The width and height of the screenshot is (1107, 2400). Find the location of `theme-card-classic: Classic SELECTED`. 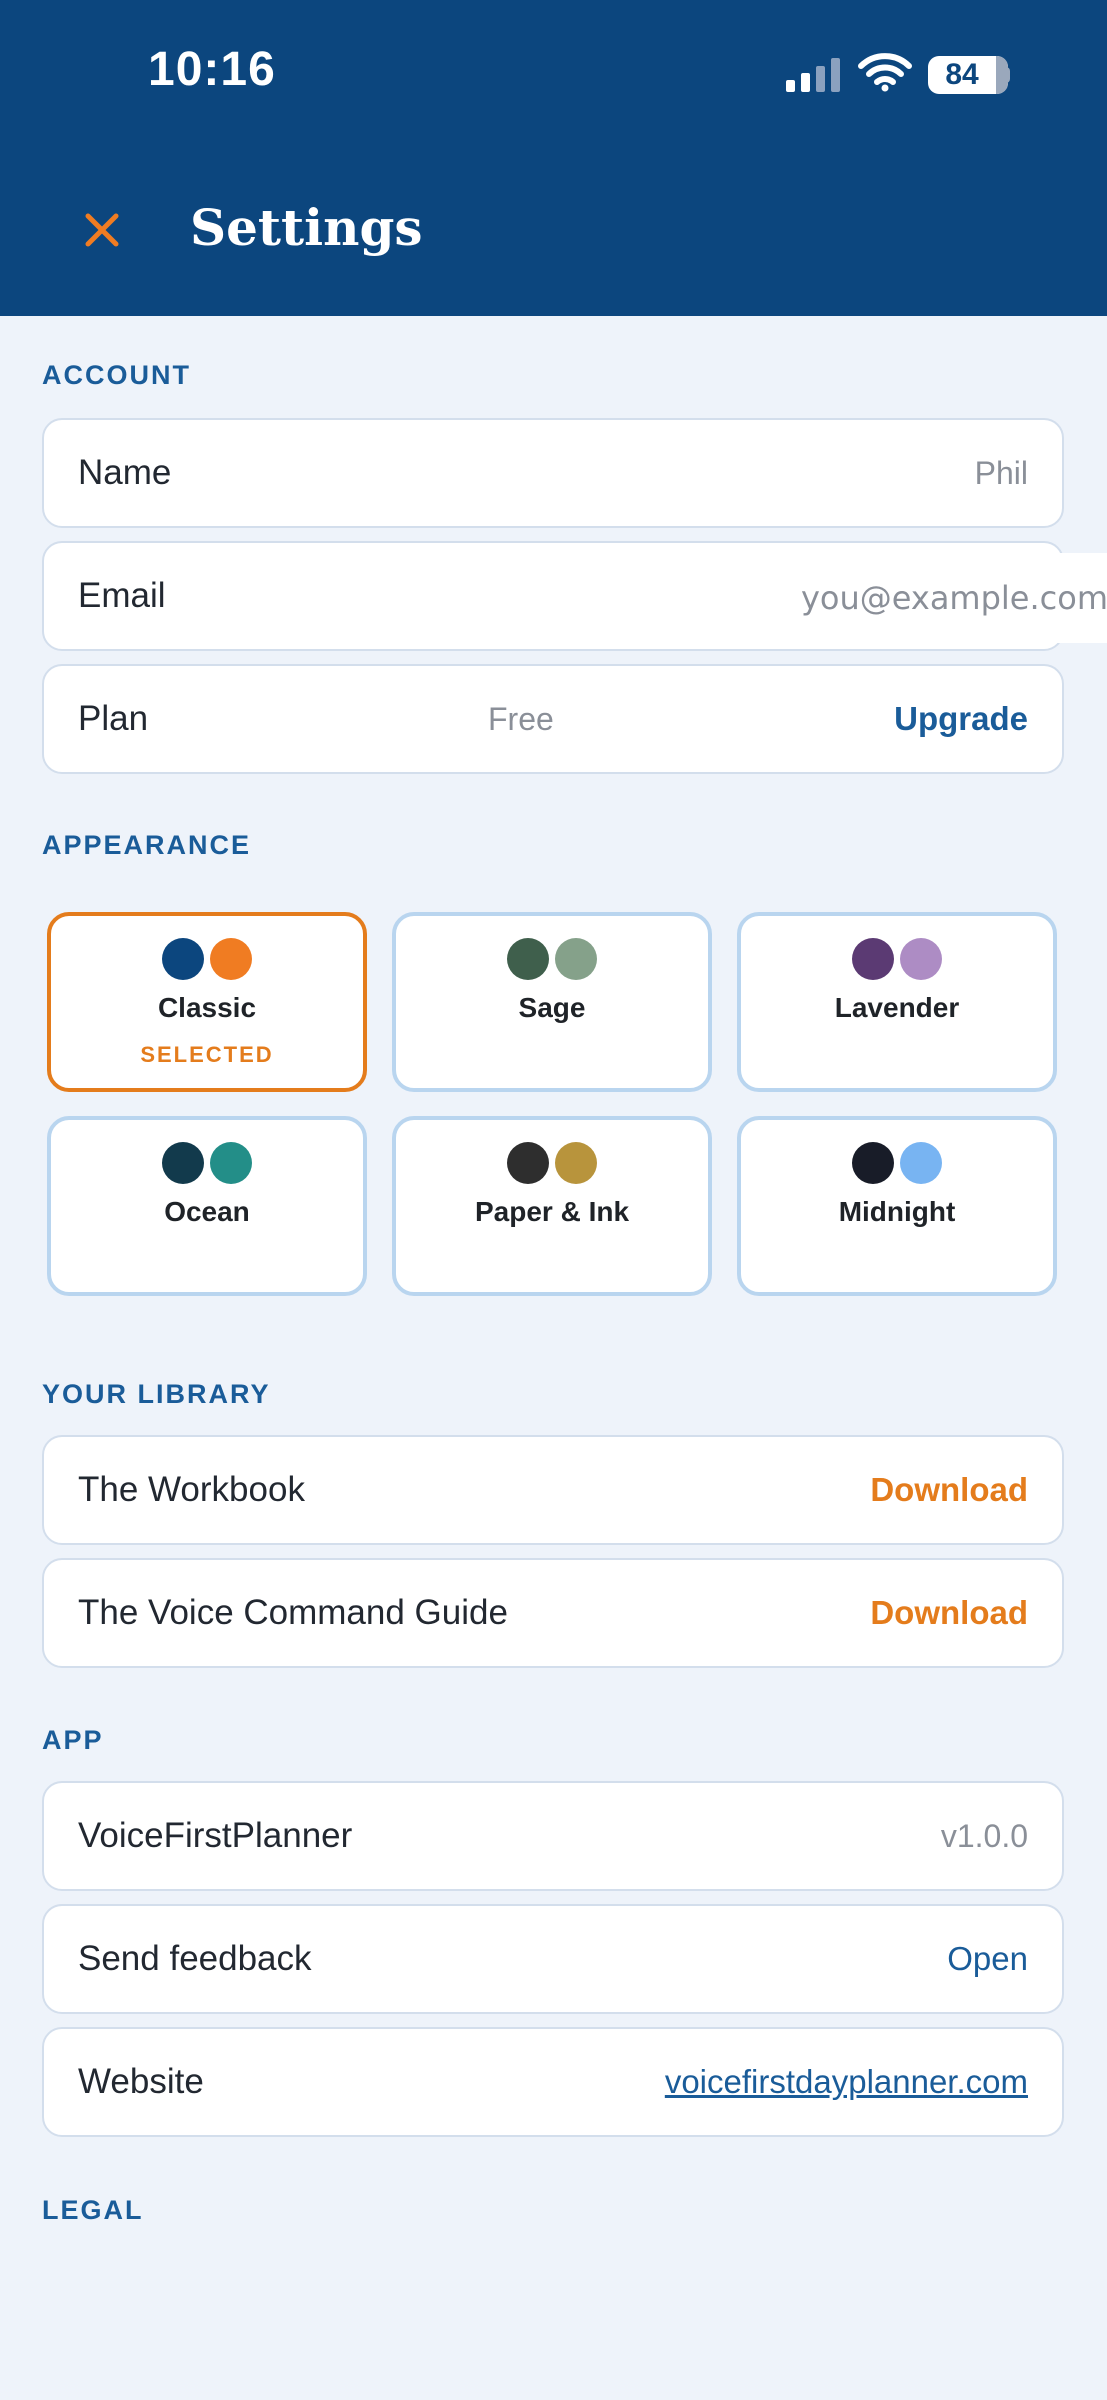

theme-card-classic: Classic SELECTED is located at coordinates (207, 1002).